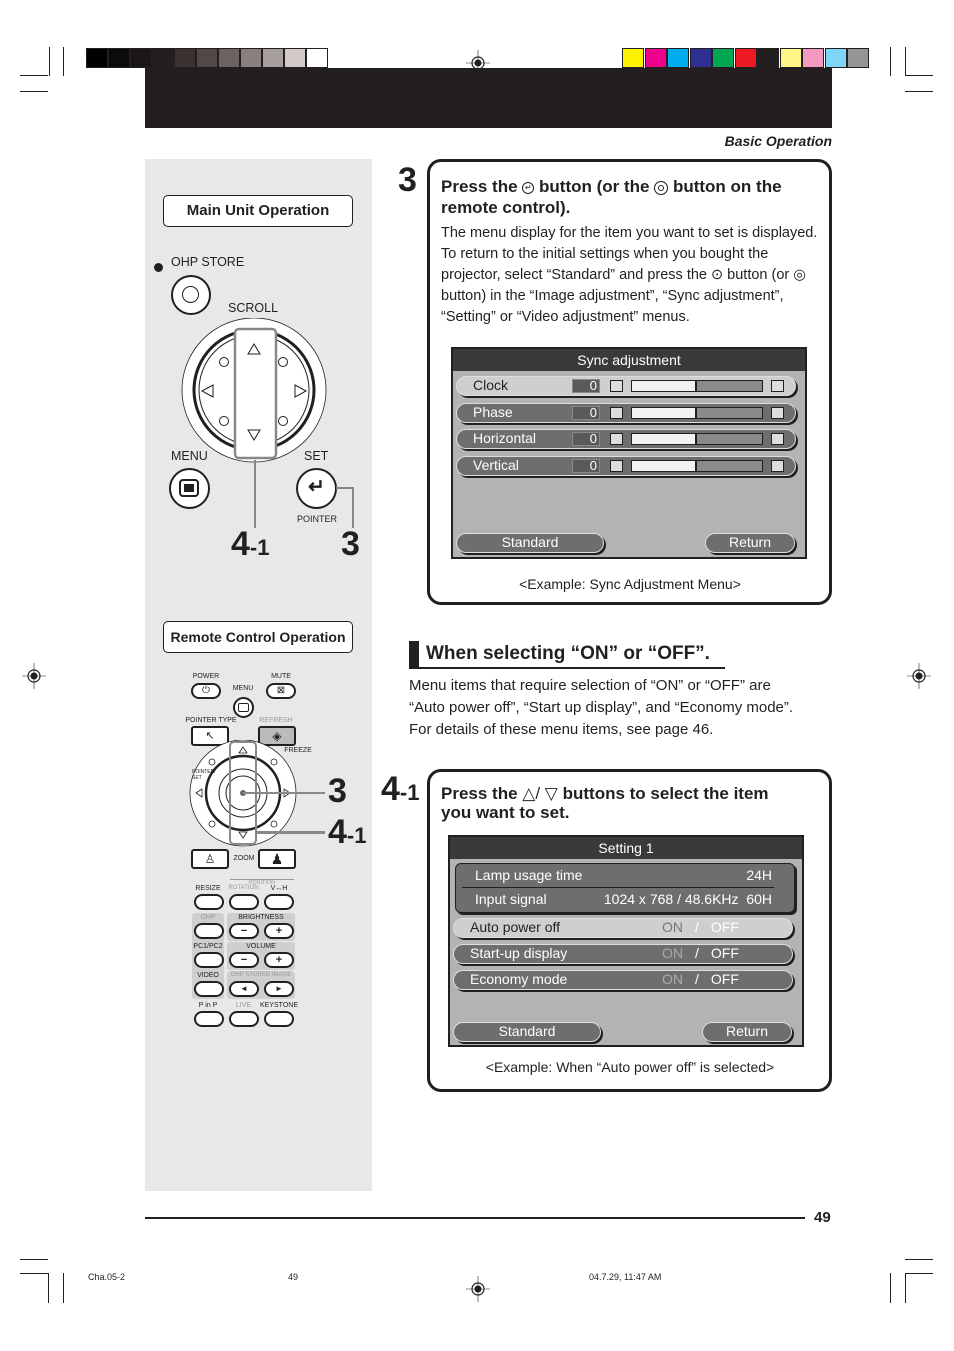 The height and width of the screenshot is (1351, 954). Describe the element at coordinates (189, 488) in the screenshot. I see `menu-button` at that location.